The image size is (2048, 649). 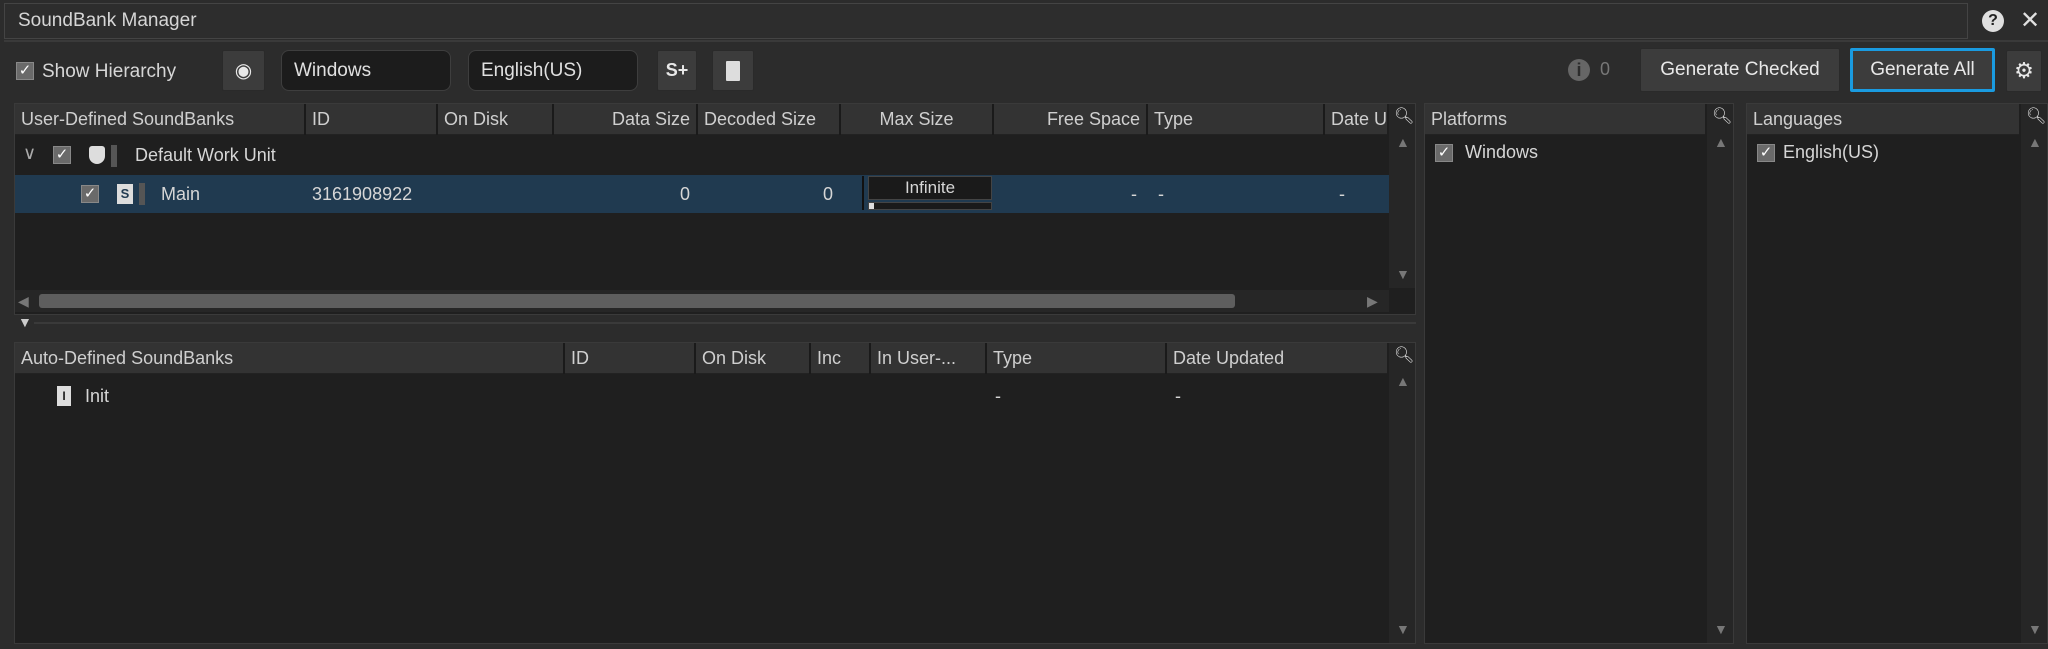 I want to click on eye-filter-button: ◉, so click(x=243, y=70).